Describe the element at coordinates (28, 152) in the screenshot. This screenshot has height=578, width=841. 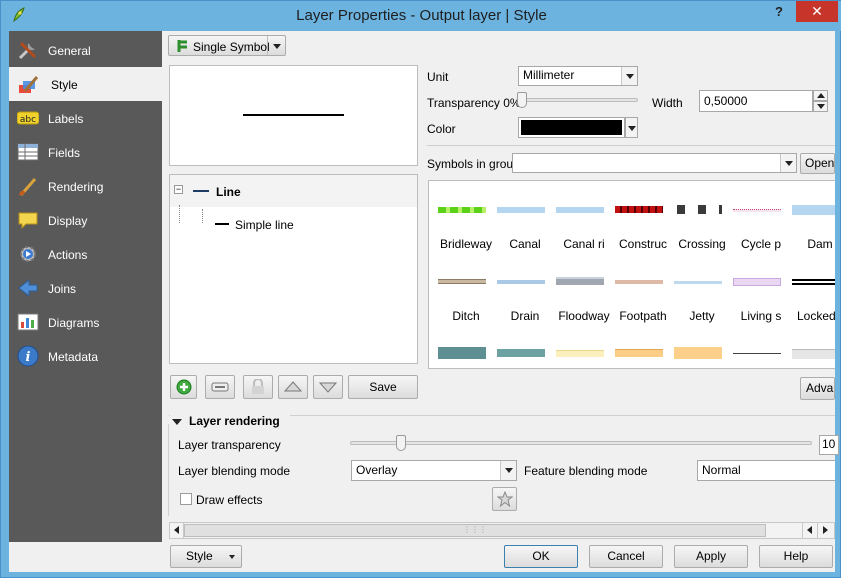
I see `table-icon` at that location.